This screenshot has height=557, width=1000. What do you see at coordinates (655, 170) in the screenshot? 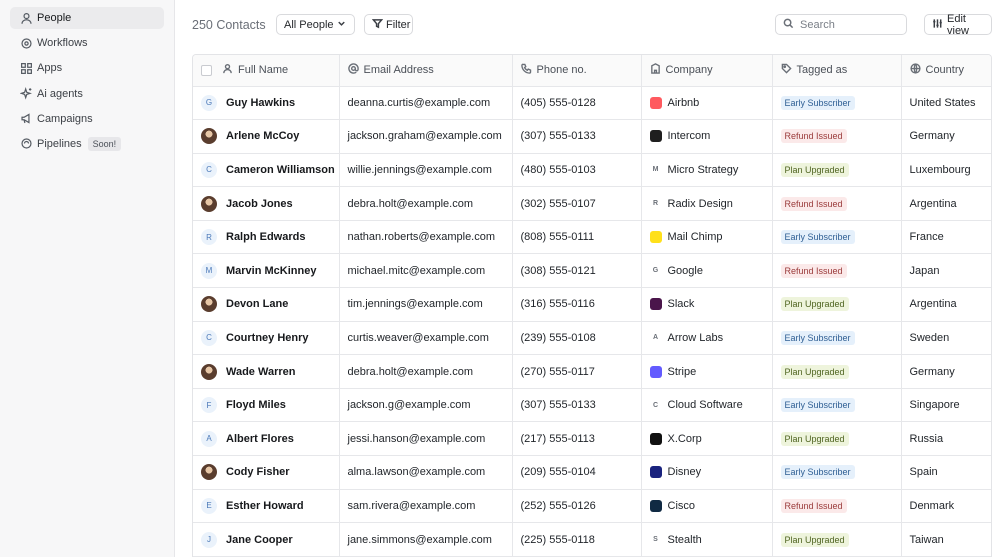
I see `company-logo-icon: M` at bounding box center [655, 170].